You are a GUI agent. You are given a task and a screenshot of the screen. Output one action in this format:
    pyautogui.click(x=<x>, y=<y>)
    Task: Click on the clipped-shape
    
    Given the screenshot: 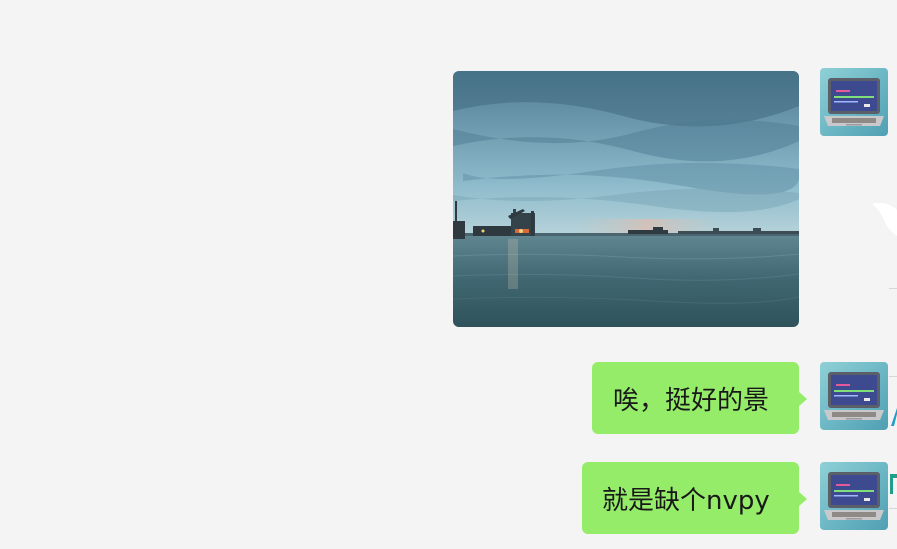 What is the action you would take?
    pyautogui.click(x=884, y=219)
    